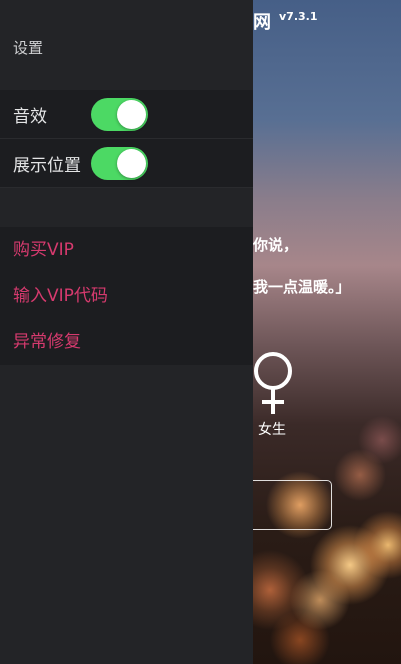 The image size is (401, 664). Describe the element at coordinates (302, 287) in the screenshot. I see `message-line-2: 我一点温暖。」` at that location.